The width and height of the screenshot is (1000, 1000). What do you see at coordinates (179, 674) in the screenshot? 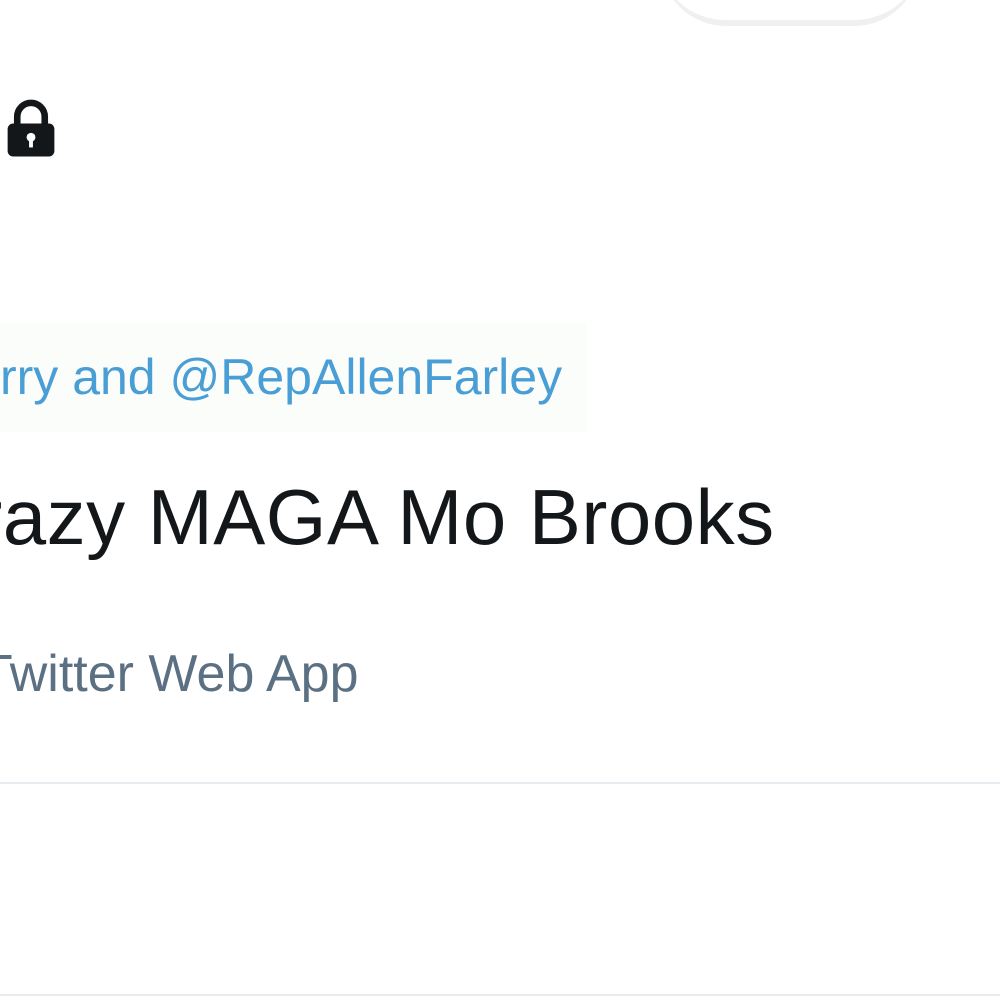
I see `tweet-source: · Twitter Web App` at bounding box center [179, 674].